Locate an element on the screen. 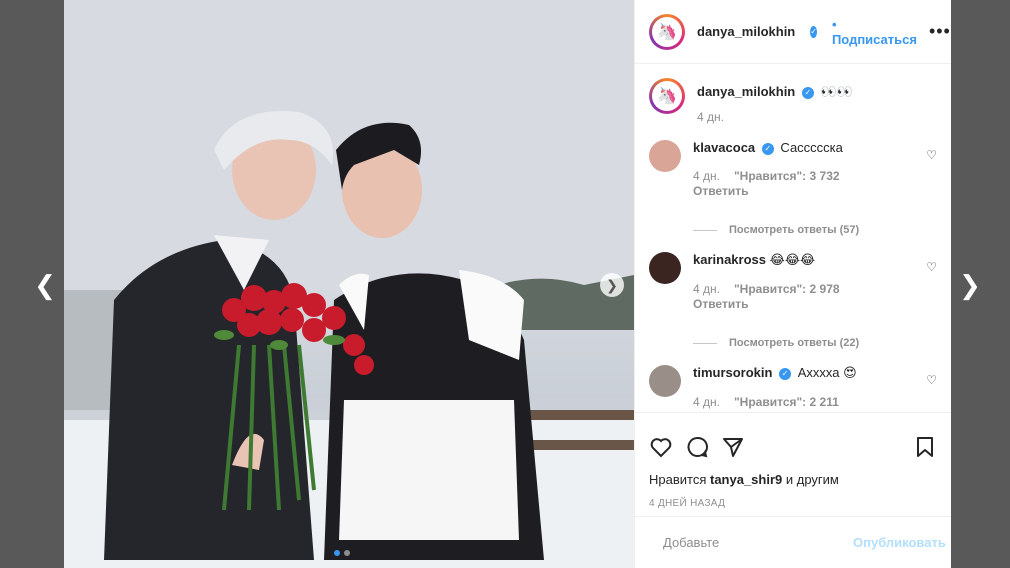 This screenshot has height=568, width=1010. view-replies-button: Посмотреть ответы (57) is located at coordinates (815, 230).